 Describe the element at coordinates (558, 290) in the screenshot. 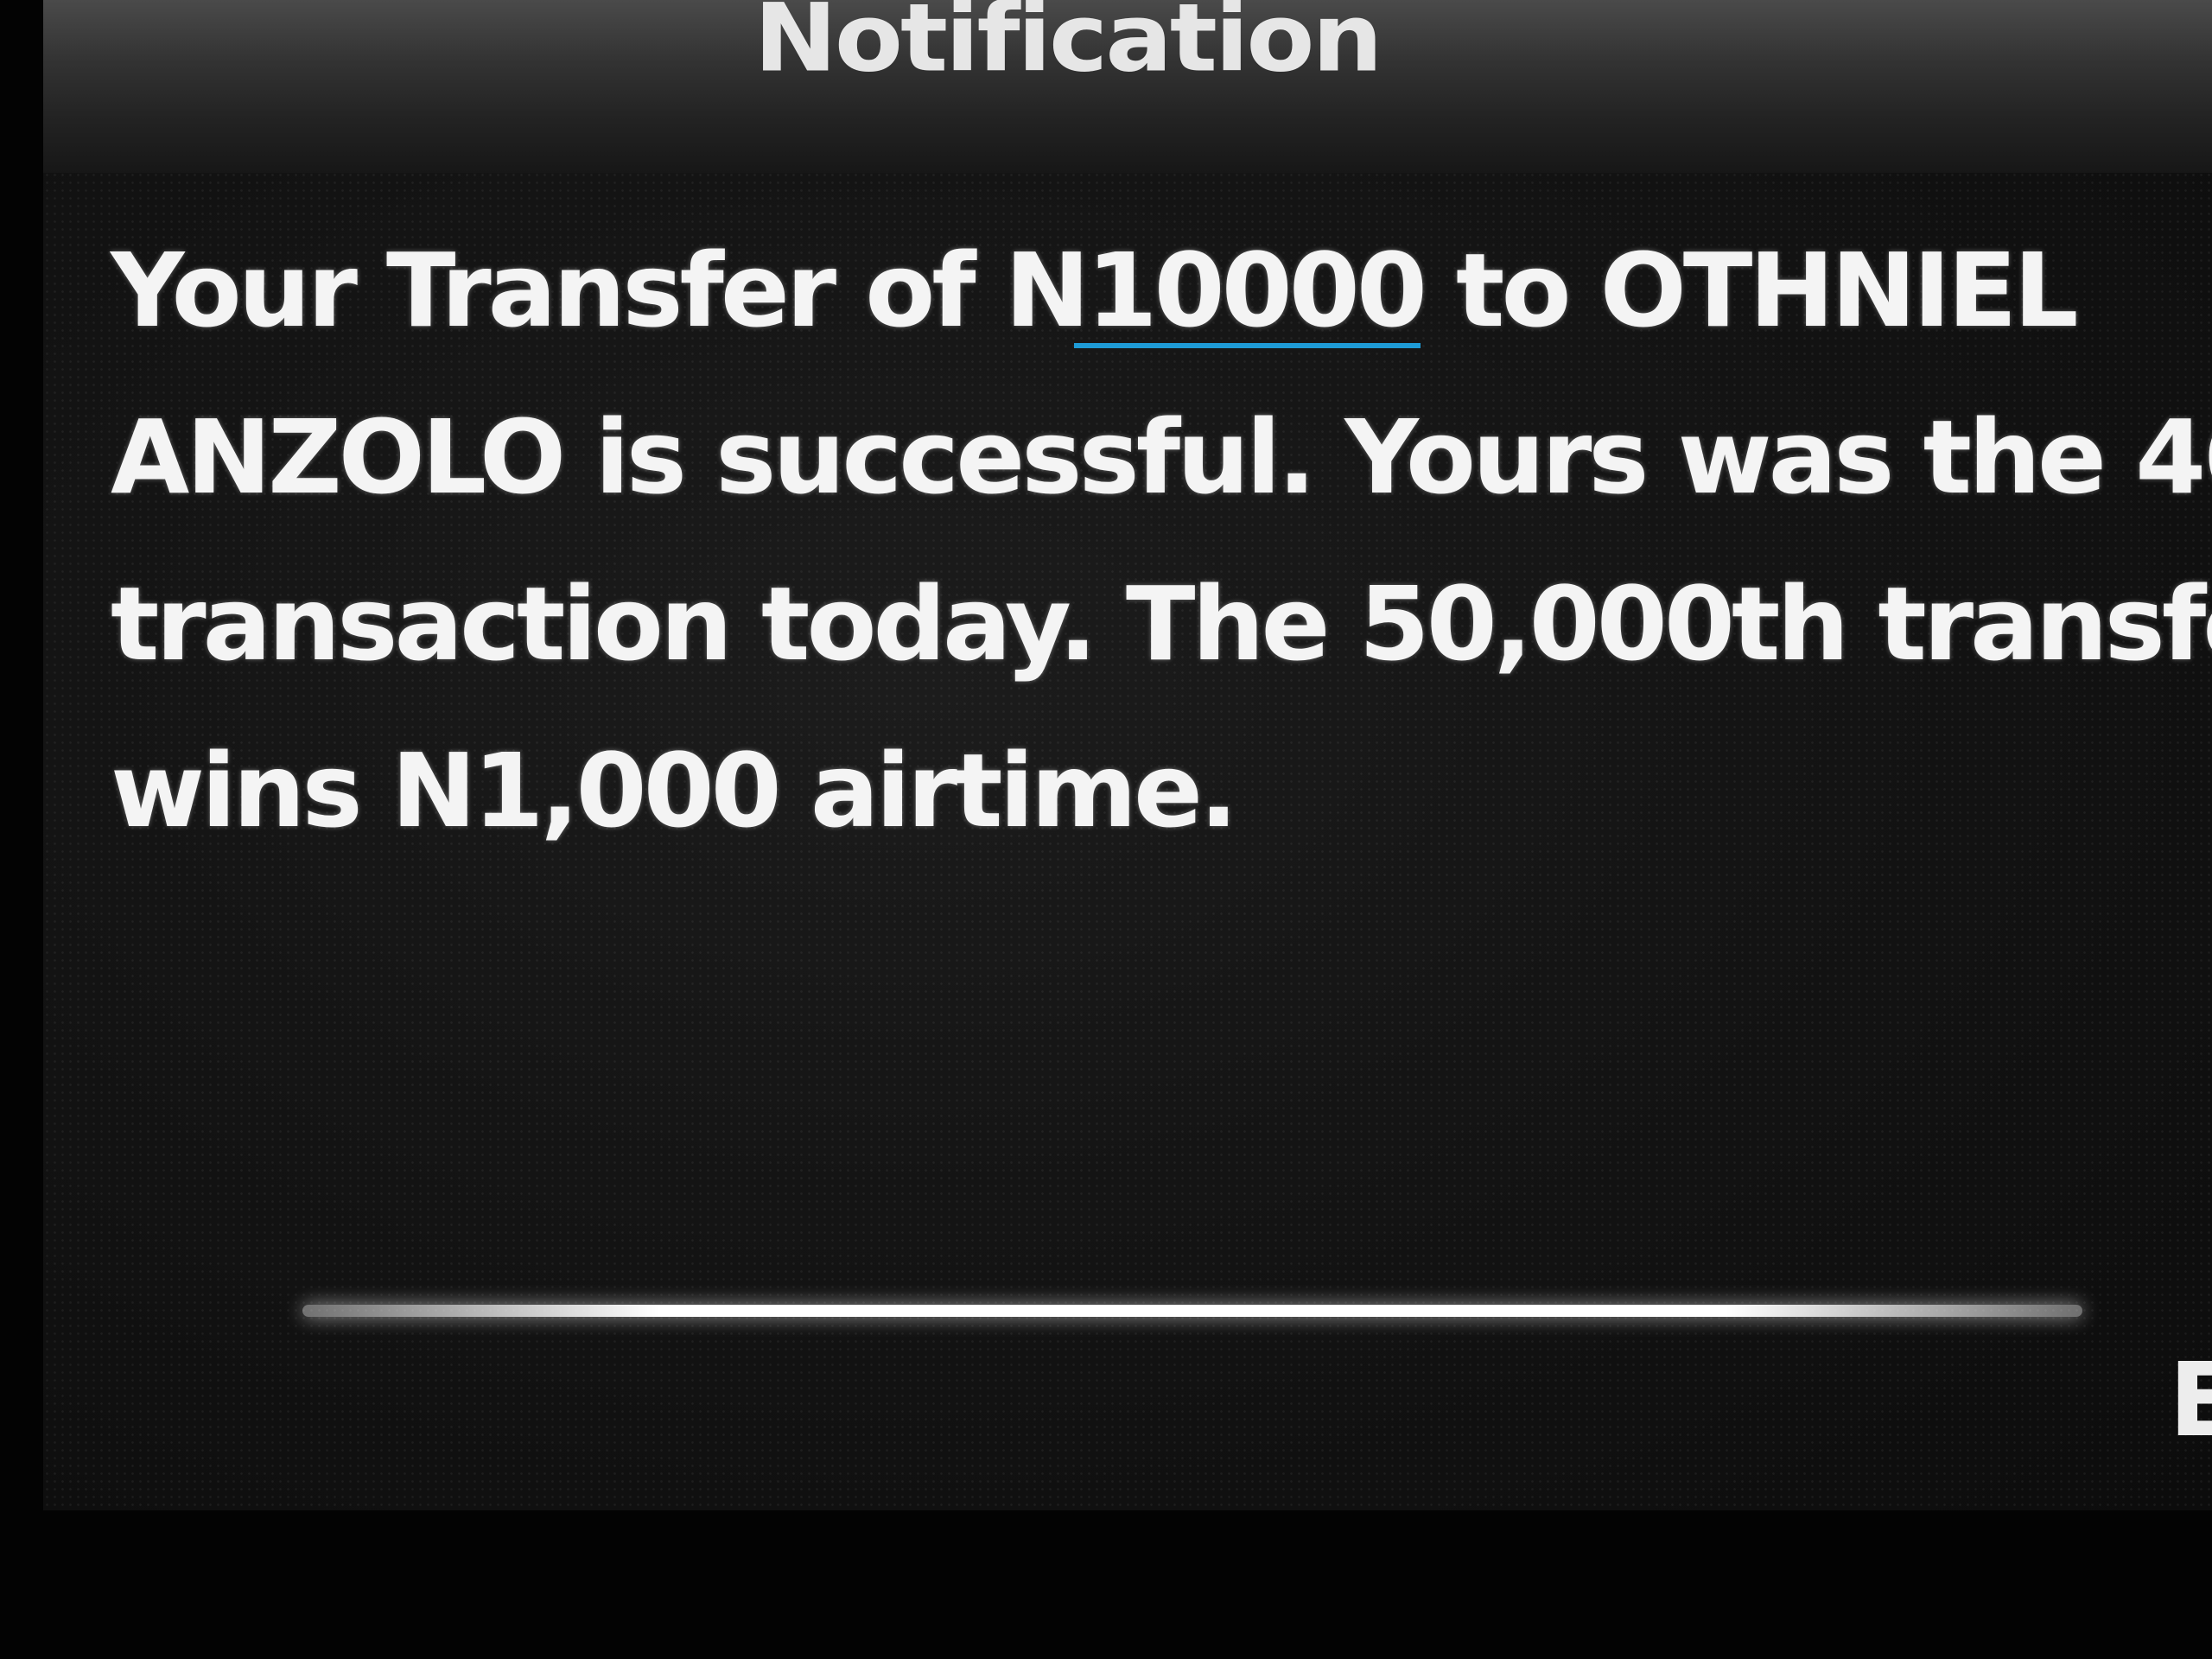

I see `message-line-1-prefix: Your Transfer of` at that location.